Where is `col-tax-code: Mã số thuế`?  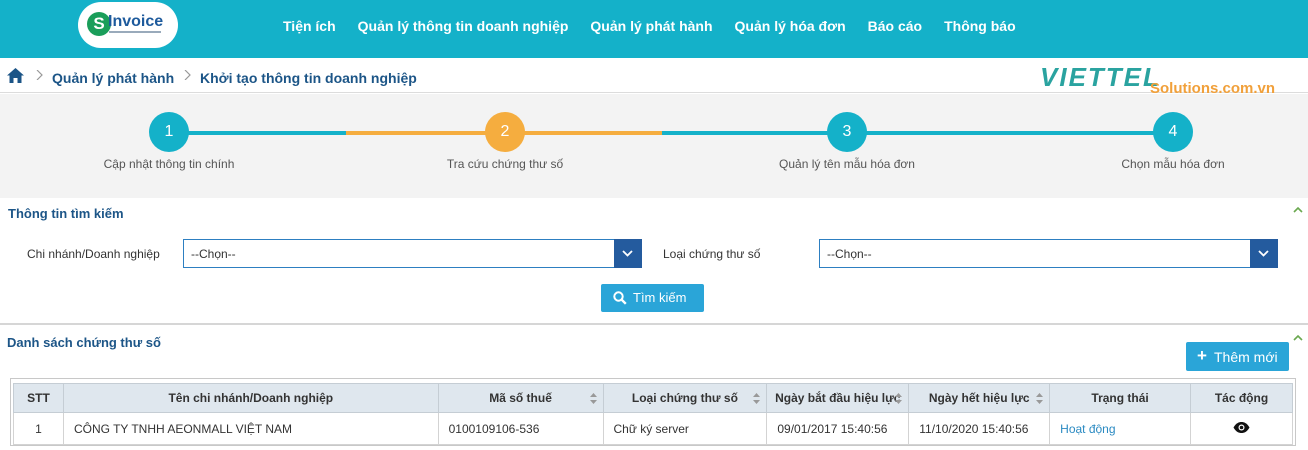 col-tax-code: Mã số thuế is located at coordinates (520, 398).